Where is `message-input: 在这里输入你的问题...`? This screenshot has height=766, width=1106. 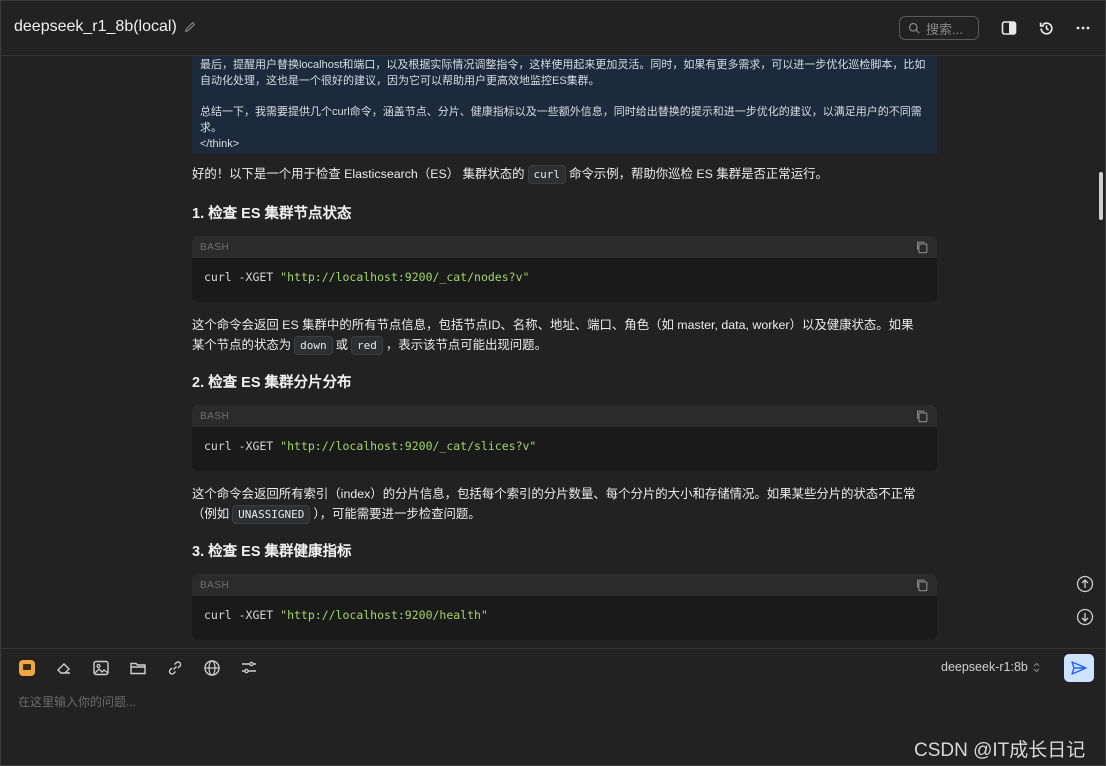
message-input: 在这里输入你的问题... is located at coordinates (77, 701).